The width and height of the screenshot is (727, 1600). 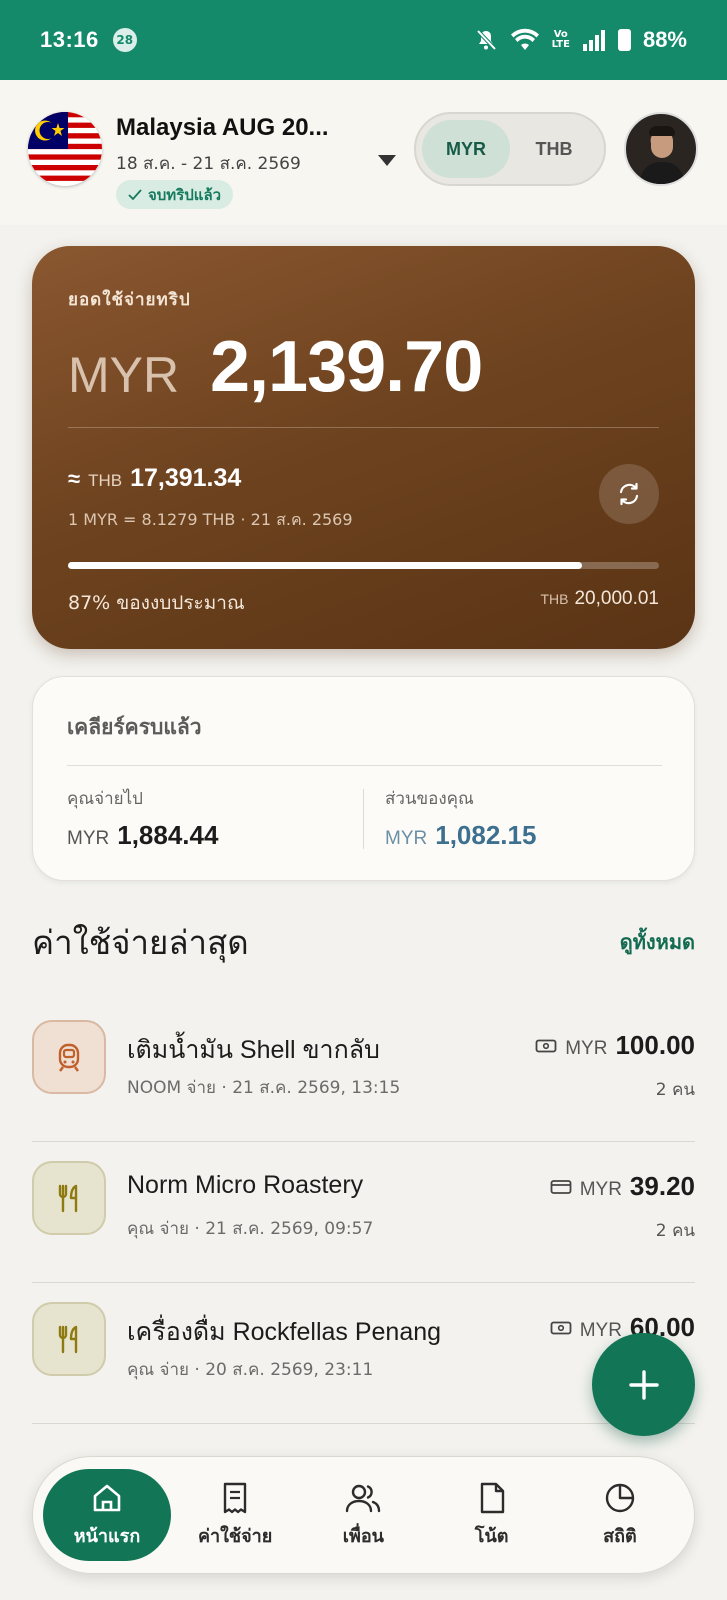 I want to click on your-share: ส่วนของคุณ MYR 1,082.15, so click(x=460, y=818).